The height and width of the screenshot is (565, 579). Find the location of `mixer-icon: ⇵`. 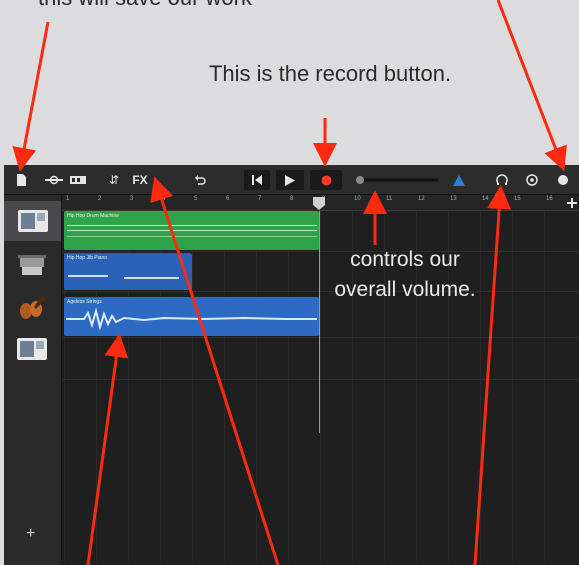

mixer-icon: ⇵ is located at coordinates (114, 180).